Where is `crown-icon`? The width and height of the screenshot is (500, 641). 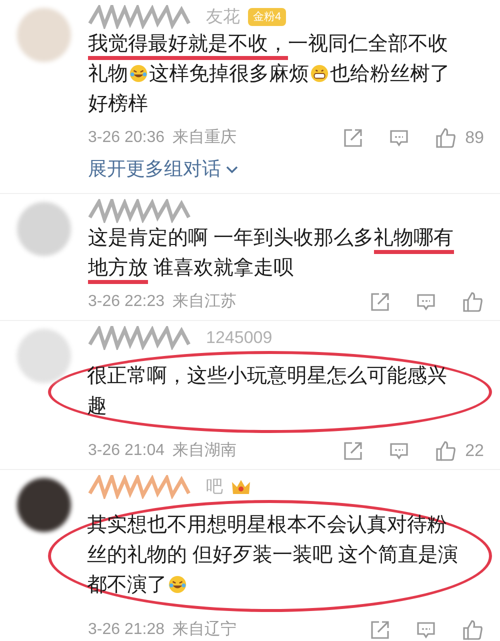 crown-icon is located at coordinates (241, 487).